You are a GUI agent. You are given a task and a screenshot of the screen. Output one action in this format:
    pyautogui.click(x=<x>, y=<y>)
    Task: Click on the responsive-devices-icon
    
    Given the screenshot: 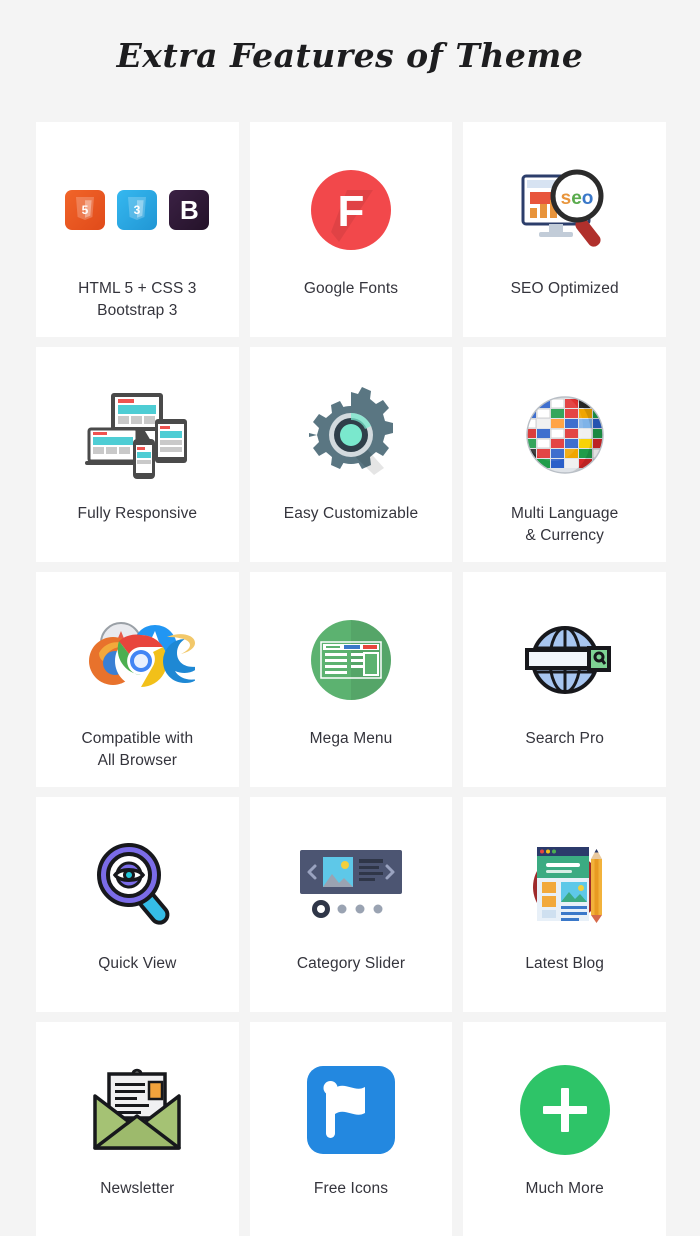 What is the action you would take?
    pyautogui.click(x=137, y=435)
    